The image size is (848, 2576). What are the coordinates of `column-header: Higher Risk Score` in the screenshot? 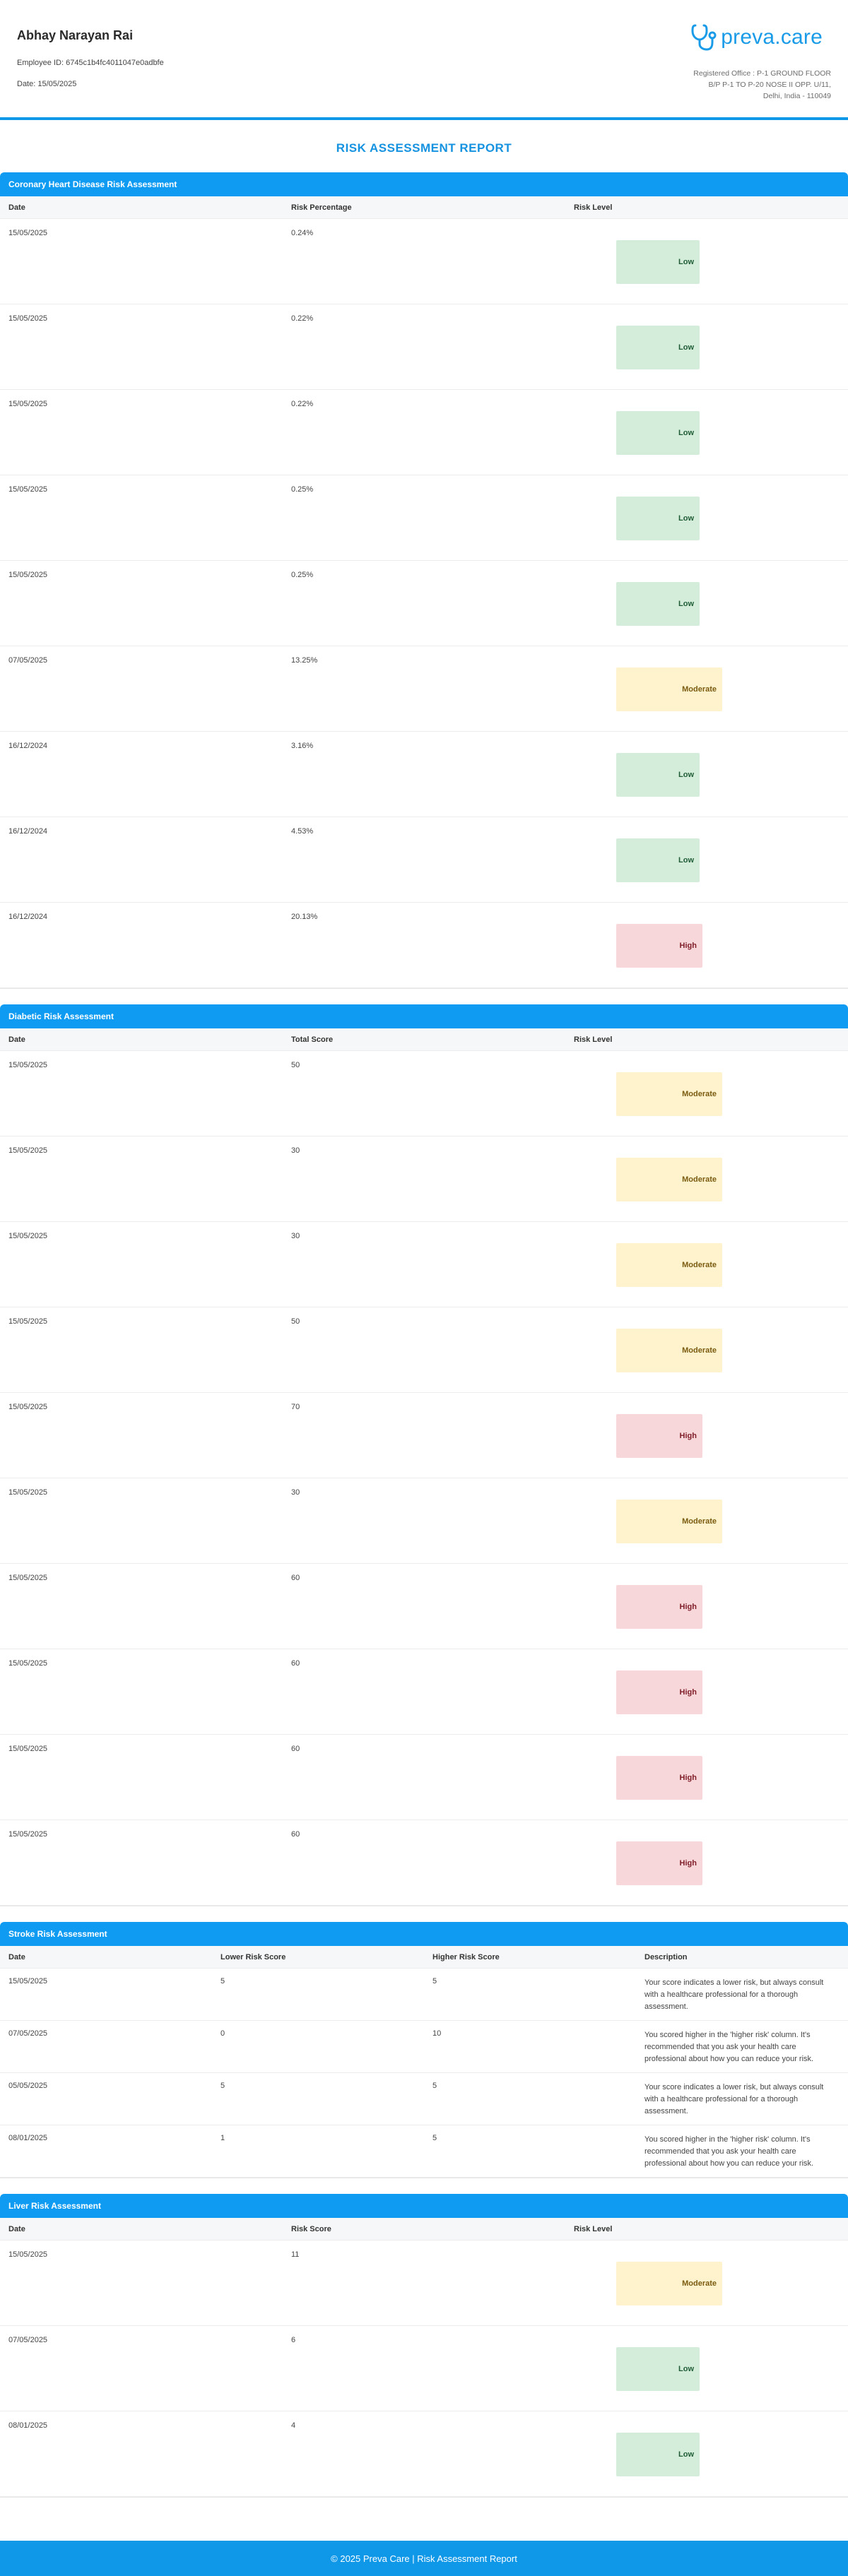 It's located at (466, 1956).